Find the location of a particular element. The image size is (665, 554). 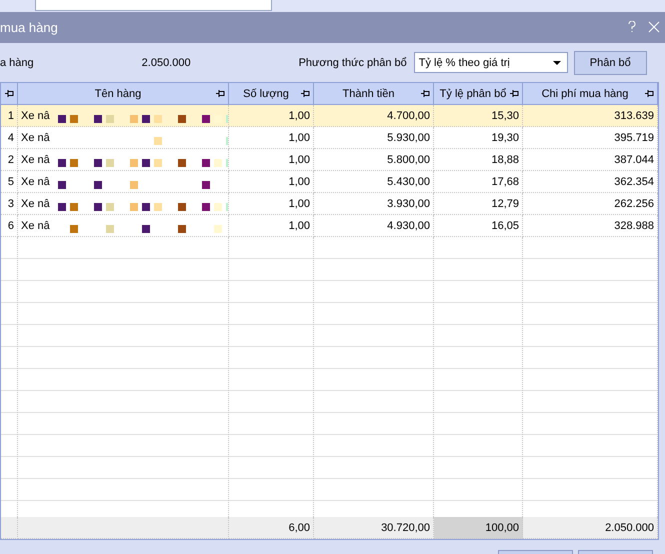

method-label: Phương thức phân bổ is located at coordinates (352, 62).